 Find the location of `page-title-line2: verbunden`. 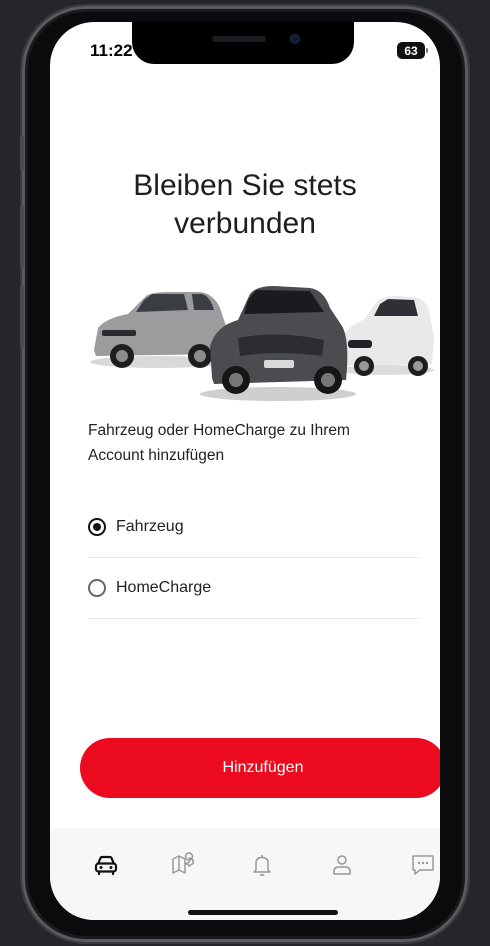

page-title-line2: verbunden is located at coordinates (245, 223).